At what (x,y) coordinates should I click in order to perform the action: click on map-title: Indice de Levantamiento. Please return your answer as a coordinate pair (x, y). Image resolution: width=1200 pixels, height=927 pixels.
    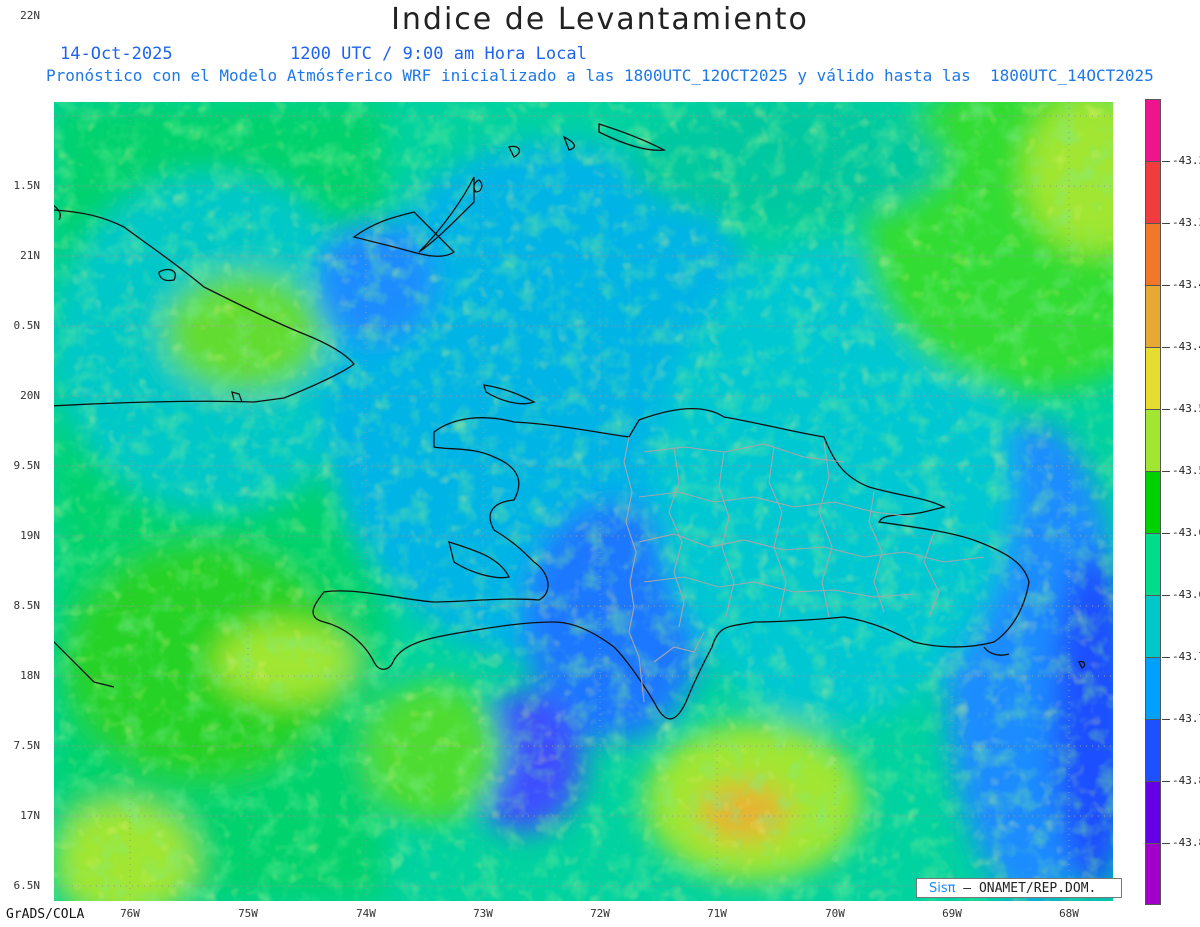
    Looking at the image, I should click on (600, 19).